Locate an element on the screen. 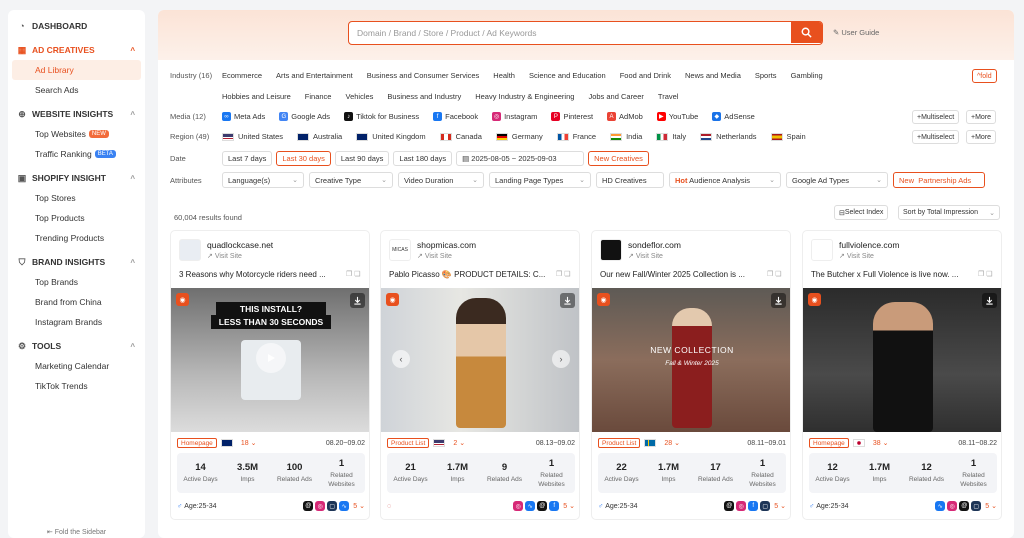 The image size is (1024, 538). video-duration-select: Video Duration ⌄ is located at coordinates (441, 180).